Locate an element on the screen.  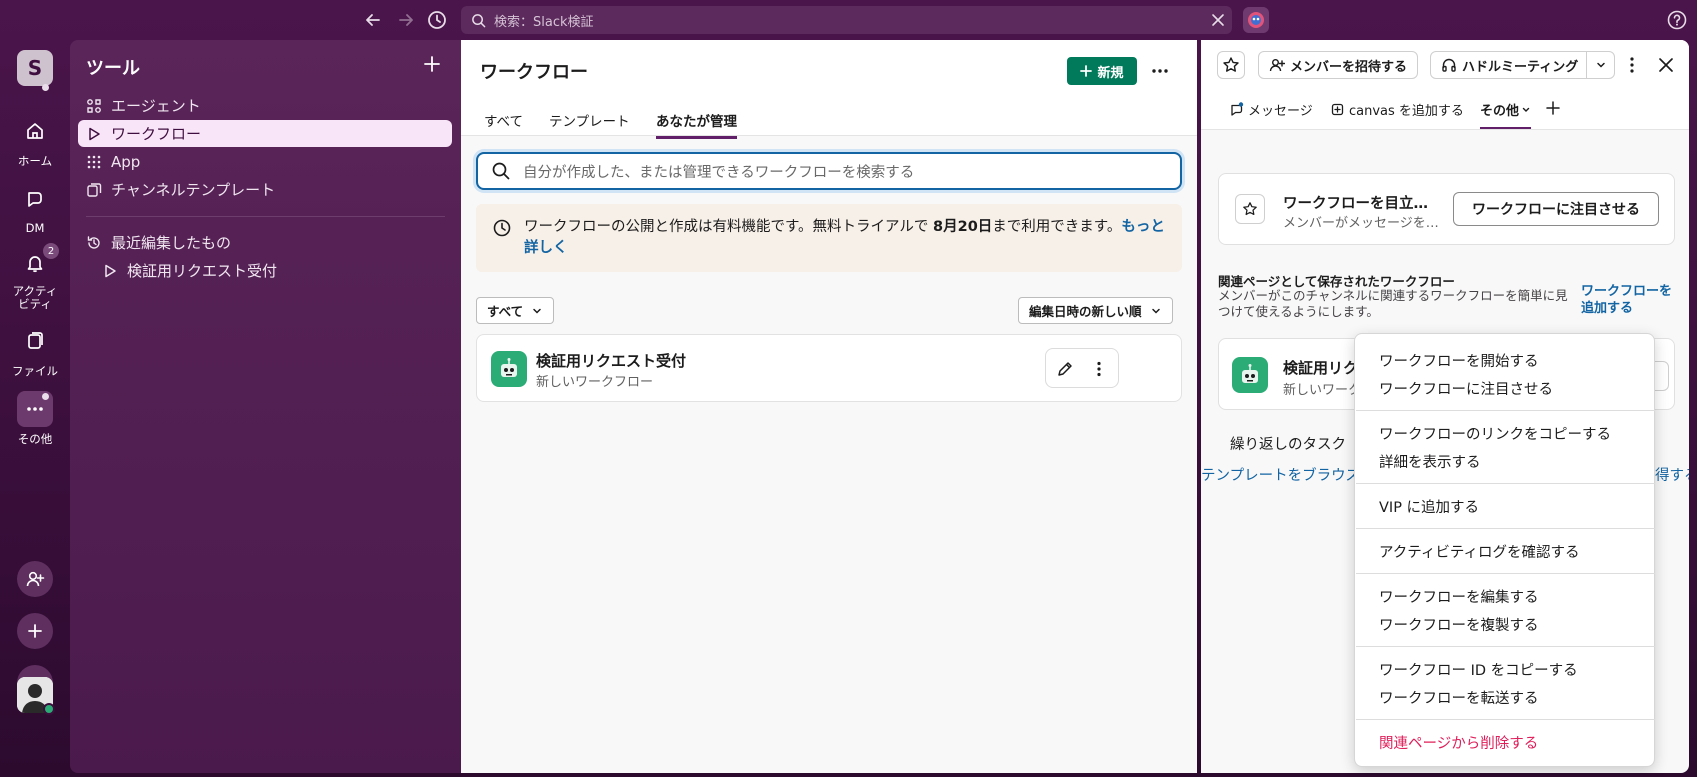
sidebar-add-plus-icon is located at coordinates (432, 64).